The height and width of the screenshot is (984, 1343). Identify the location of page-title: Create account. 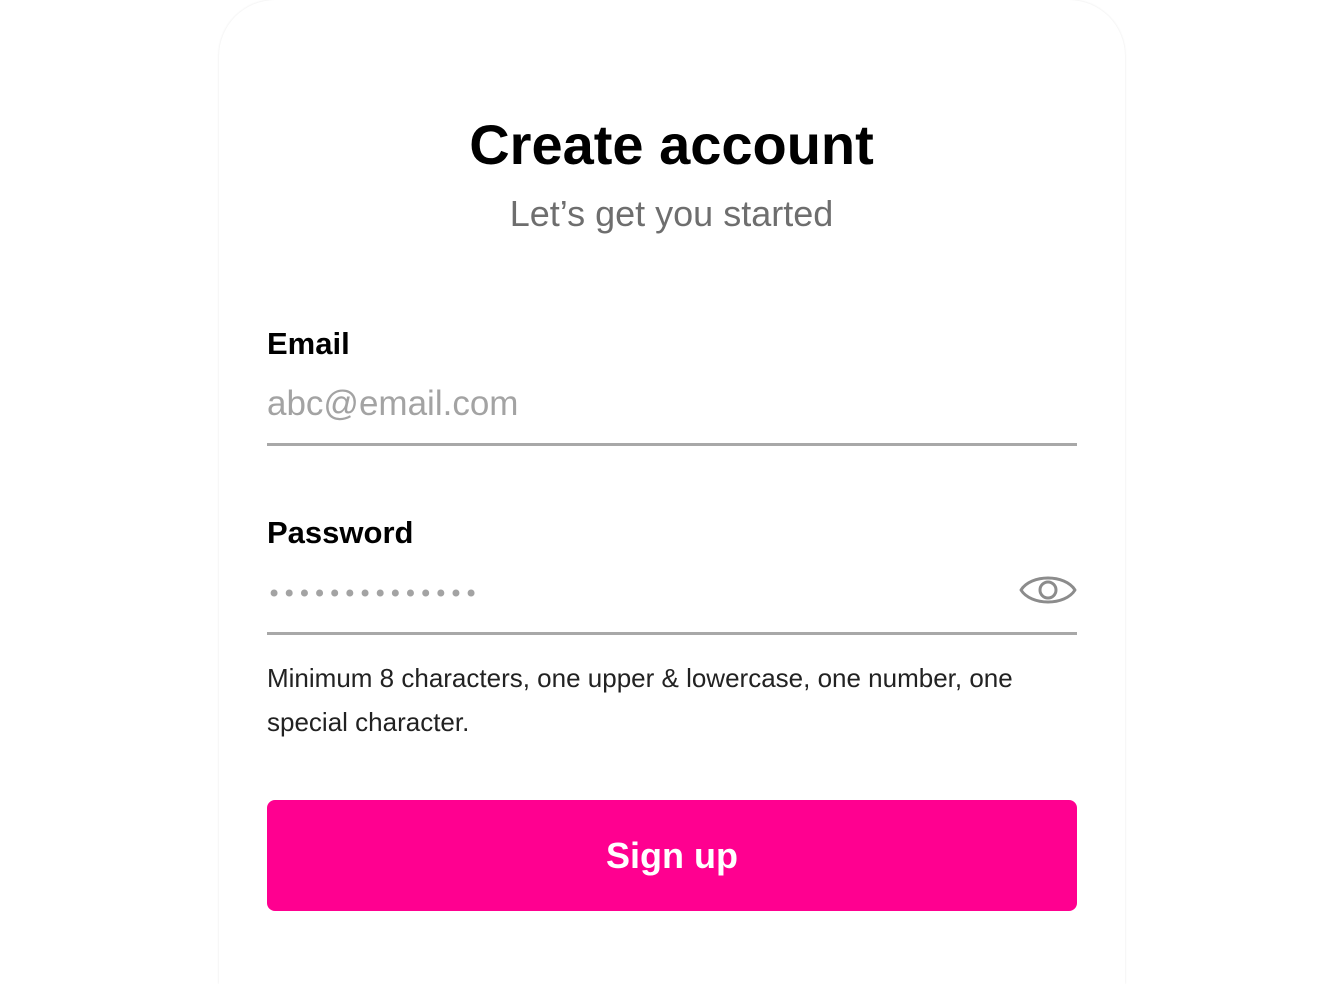
(671, 144).